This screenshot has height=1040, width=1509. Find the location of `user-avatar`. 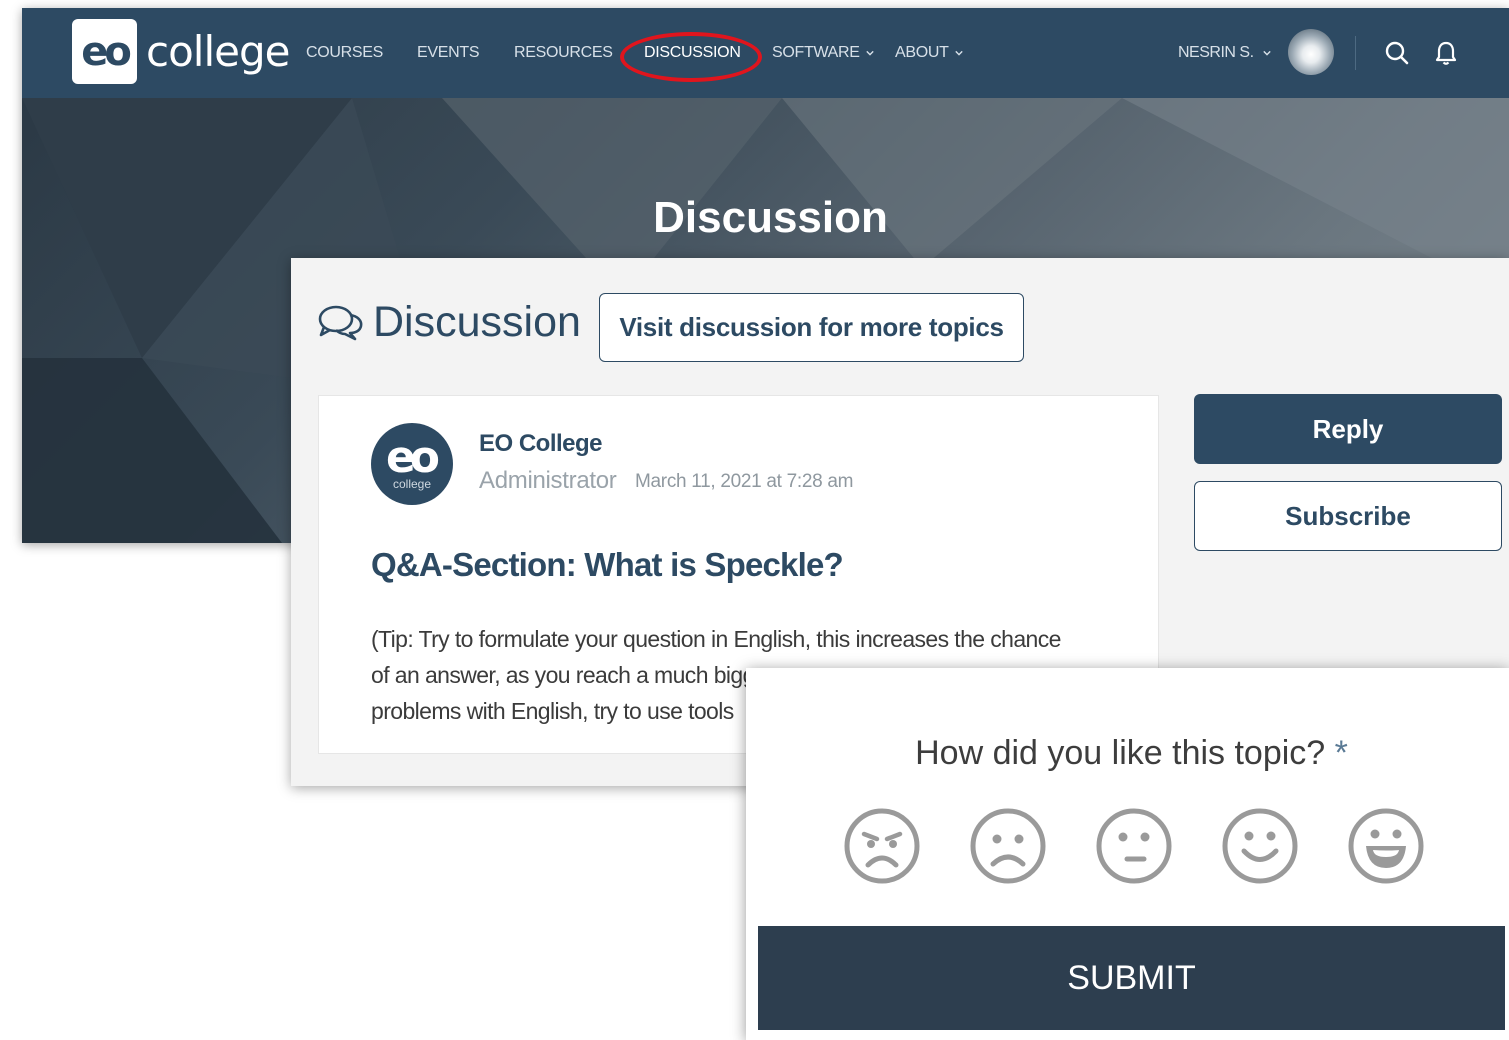

user-avatar is located at coordinates (1311, 52).